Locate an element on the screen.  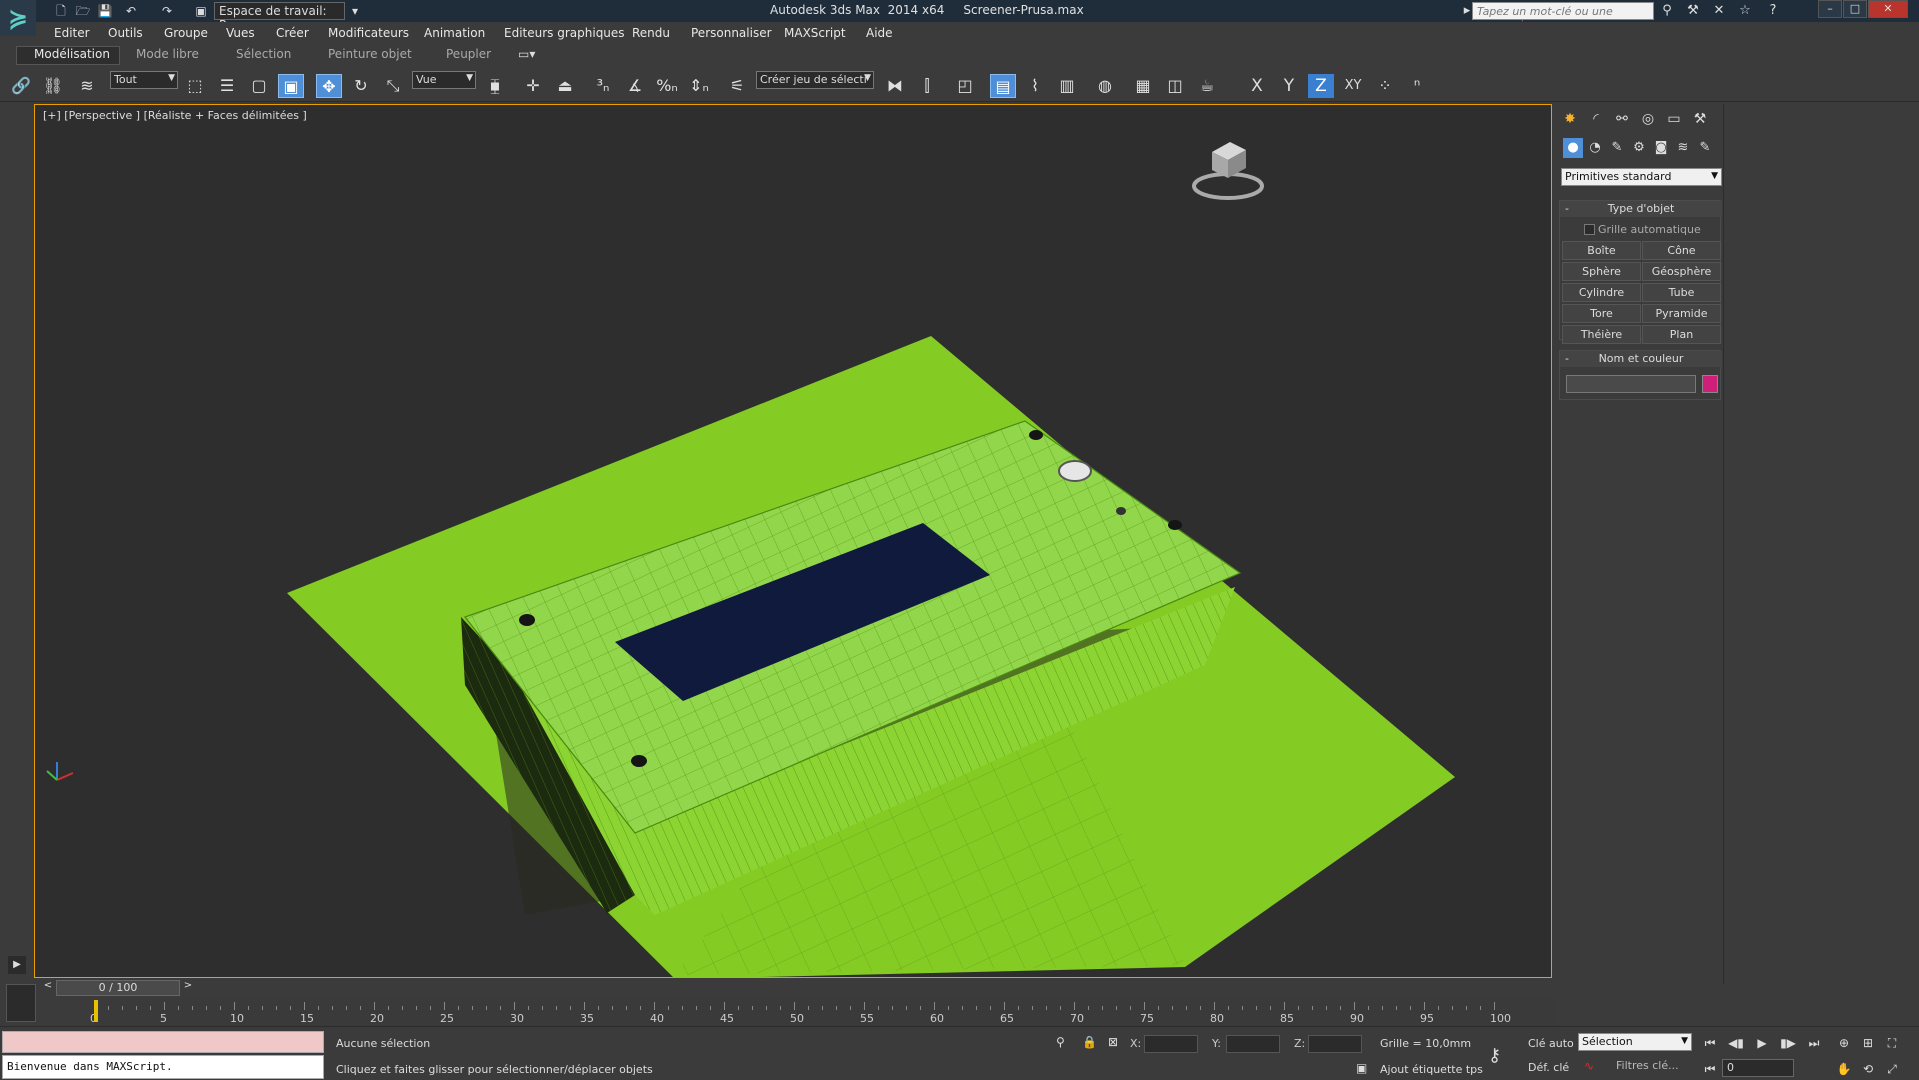
pivot-center-icon: ⧯ is located at coordinates (495, 86).